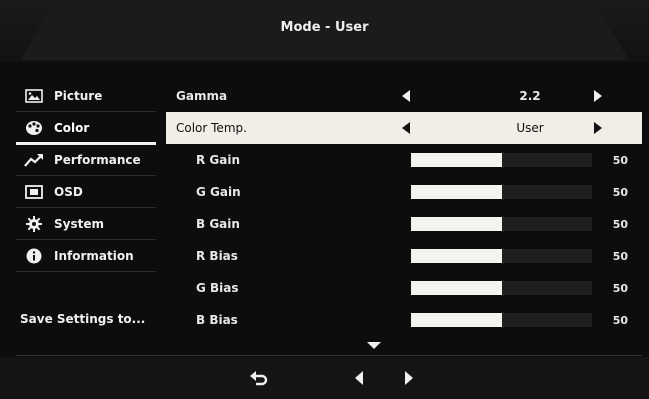 The height and width of the screenshot is (399, 649). I want to click on gamma-label: Gamma, so click(202, 96).